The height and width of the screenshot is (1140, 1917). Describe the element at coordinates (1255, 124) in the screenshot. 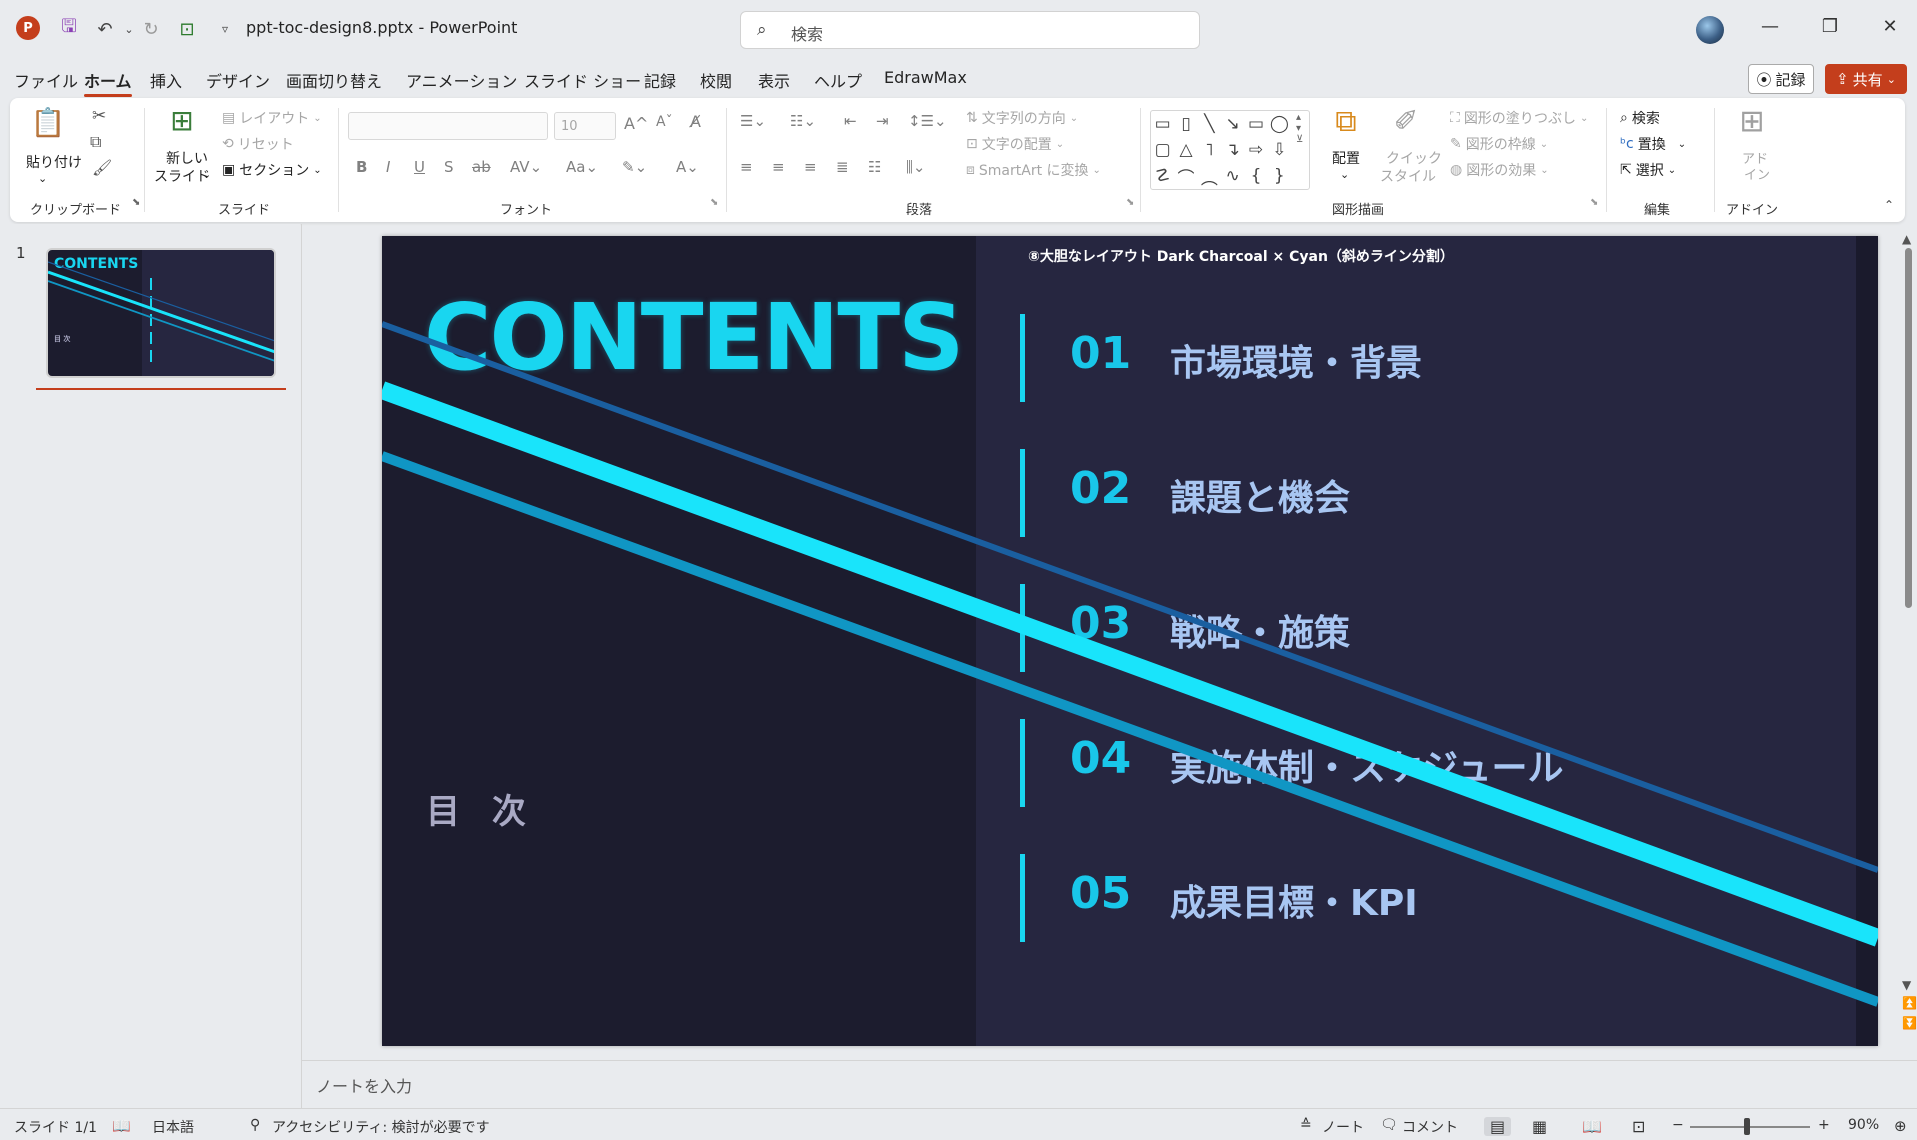

I see `rectangle-icon: ▭` at that location.